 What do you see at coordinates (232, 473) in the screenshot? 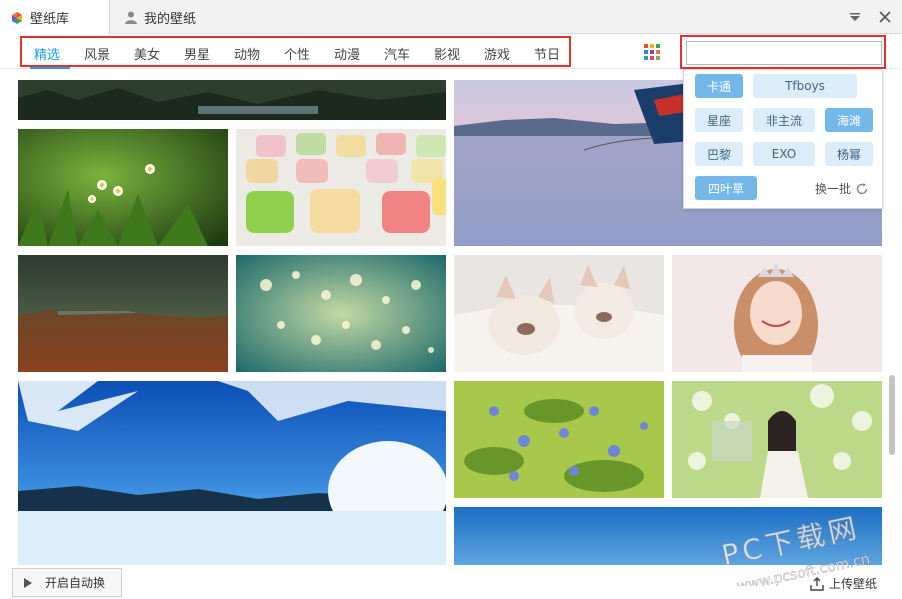
I see `wallpaper-snowy-forest` at bounding box center [232, 473].